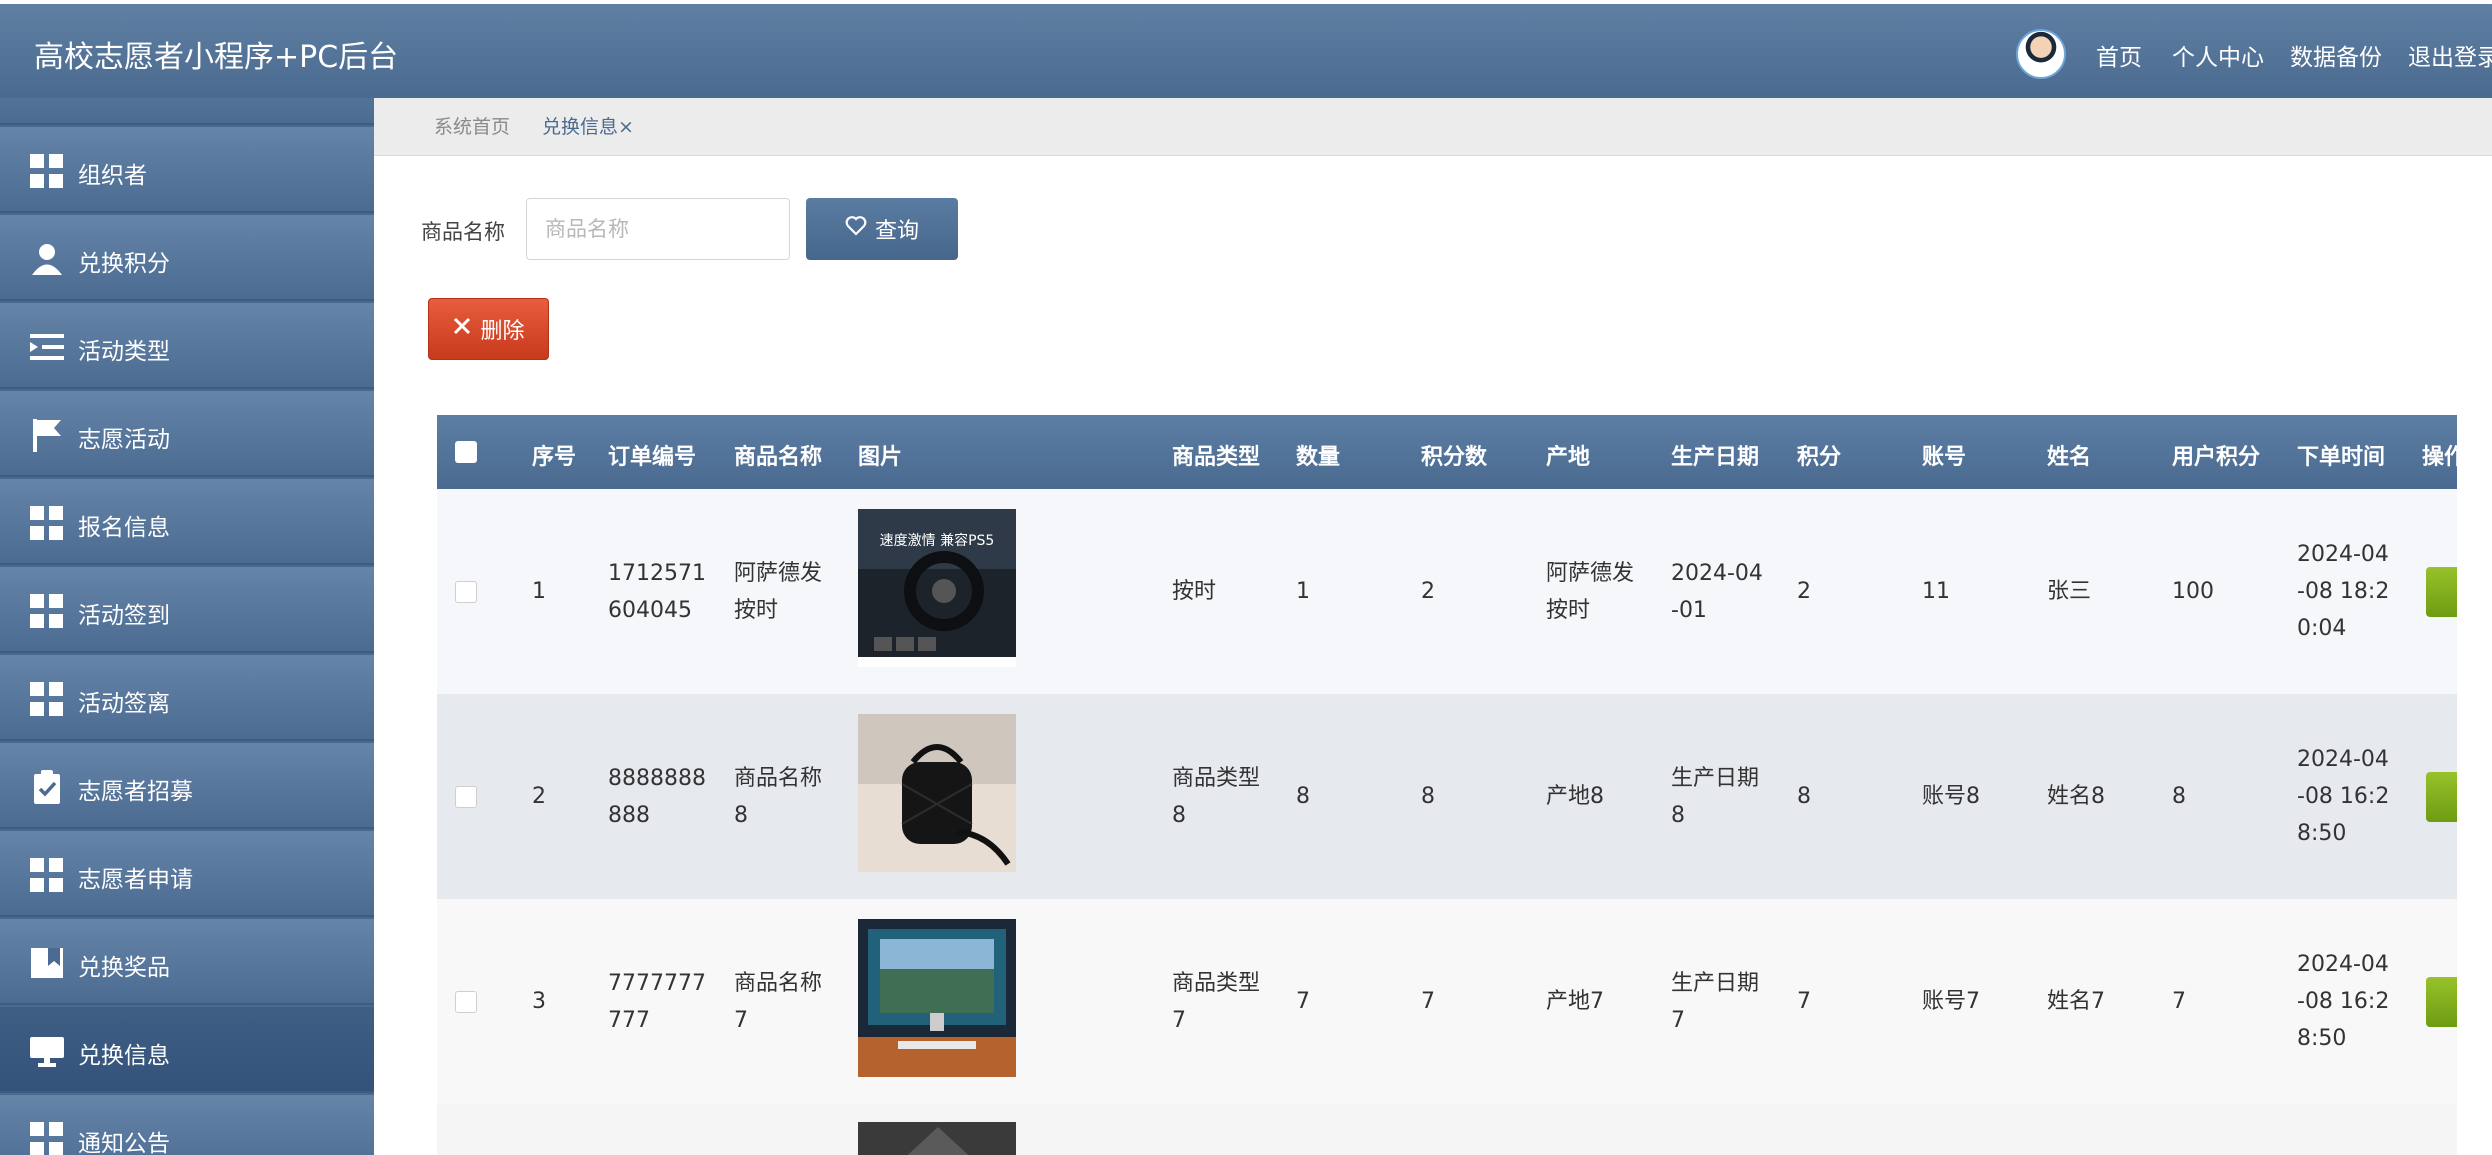 This screenshot has height=1155, width=2492. I want to click on cell-points-count: 2, so click(1428, 591).